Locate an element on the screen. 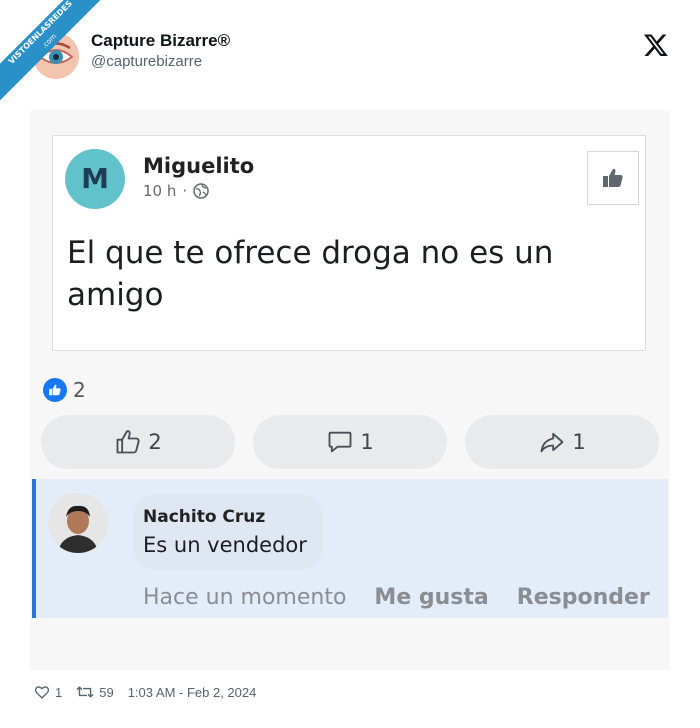  tweet-retweet-count: 59 is located at coordinates (106, 692).